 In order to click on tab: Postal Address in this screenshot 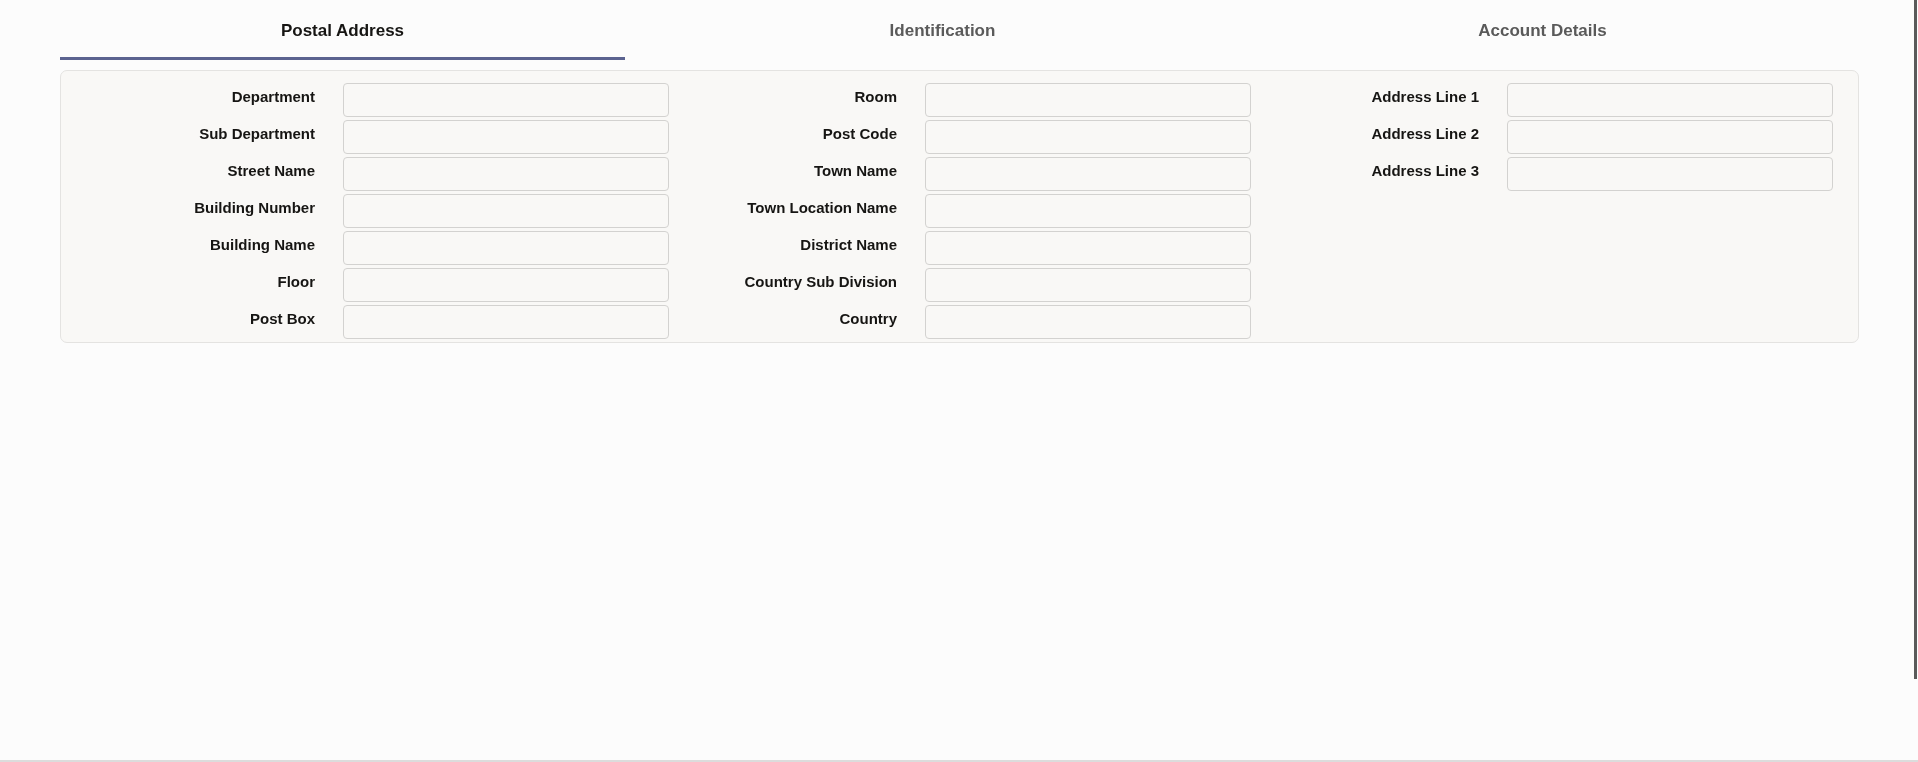, I will do `click(342, 36)`.